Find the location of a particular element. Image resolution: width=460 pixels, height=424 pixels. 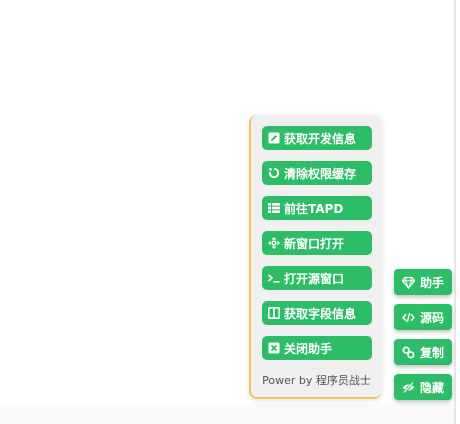

page-bottom-band is located at coordinates (227, 414).